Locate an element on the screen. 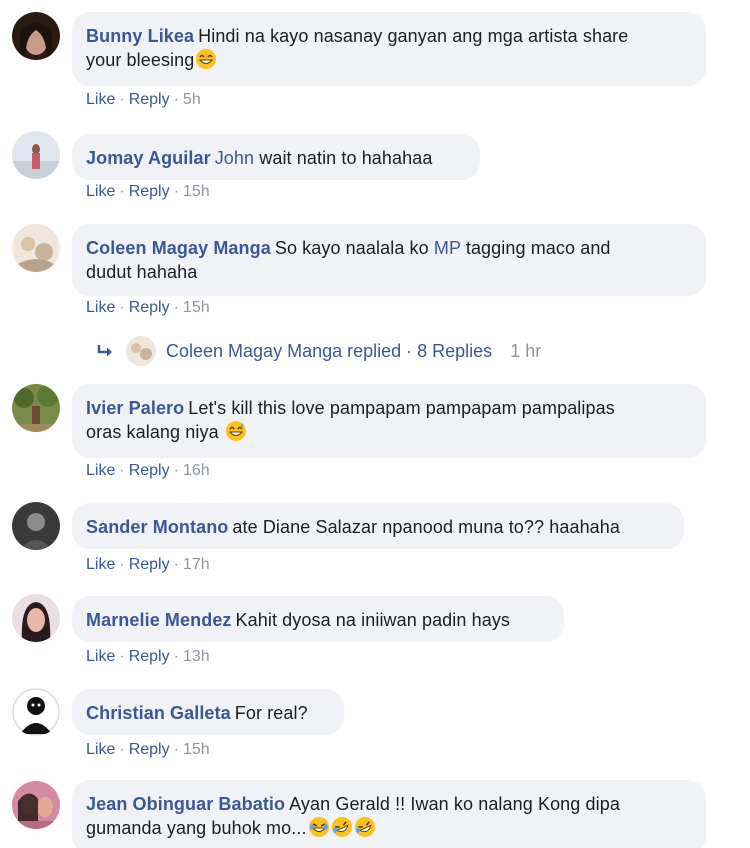 The image size is (750, 848). comment-text: Ayan Gerald !! Iwan ko nalang Kong dipa is located at coordinates (454, 804).